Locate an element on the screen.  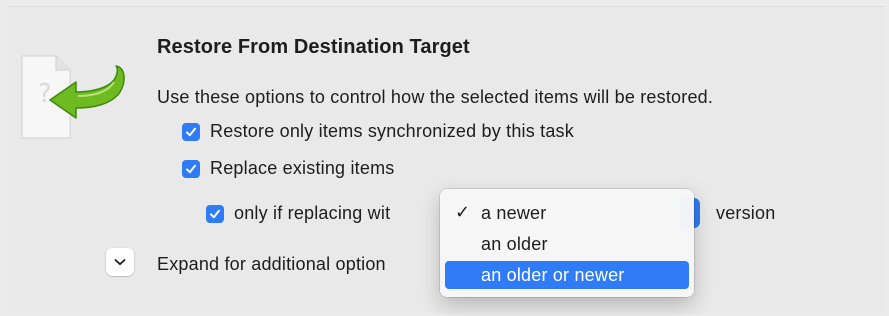
menu-item-an-older-or-newer: an older or newer is located at coordinates (567, 275).